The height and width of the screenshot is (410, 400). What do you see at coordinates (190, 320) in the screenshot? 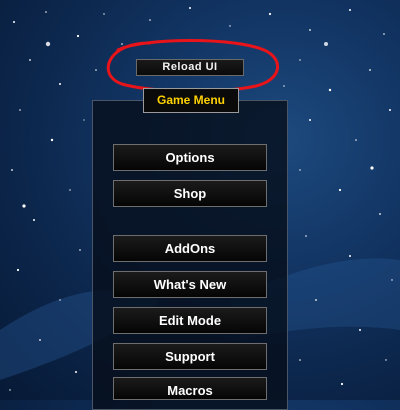
I see `edit-mode-button: Edit Mode` at bounding box center [190, 320].